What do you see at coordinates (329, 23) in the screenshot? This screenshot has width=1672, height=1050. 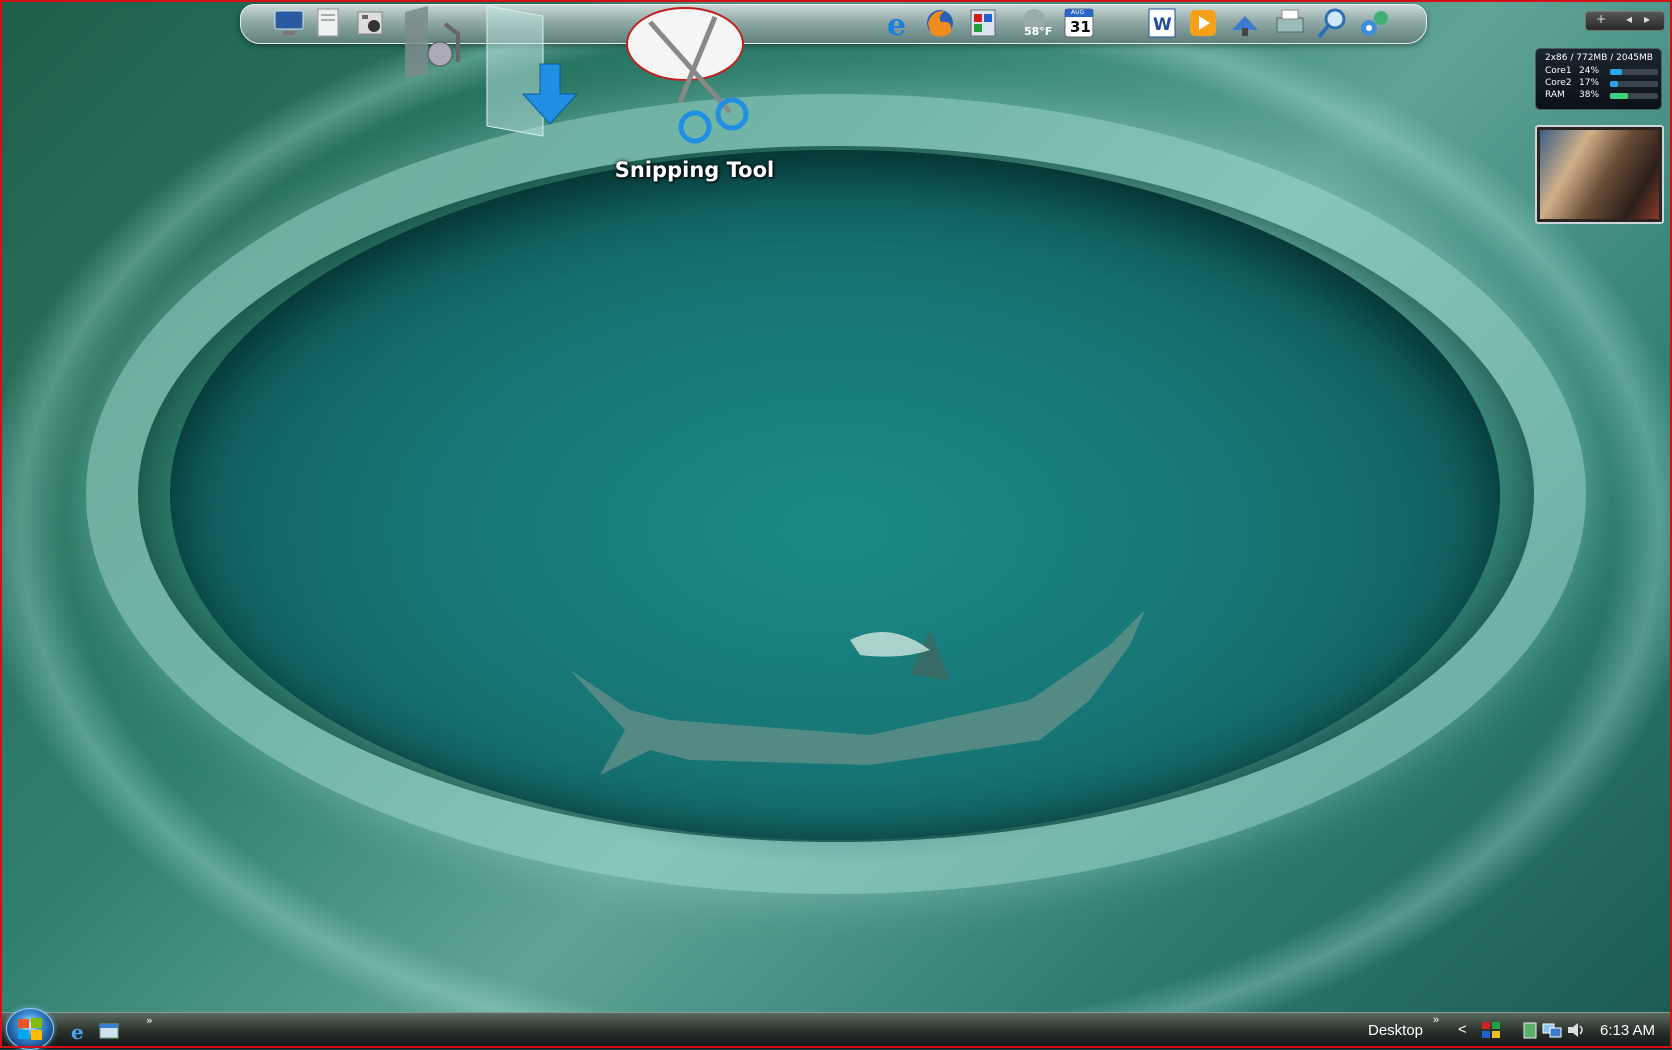 I see `documents-icon` at bounding box center [329, 23].